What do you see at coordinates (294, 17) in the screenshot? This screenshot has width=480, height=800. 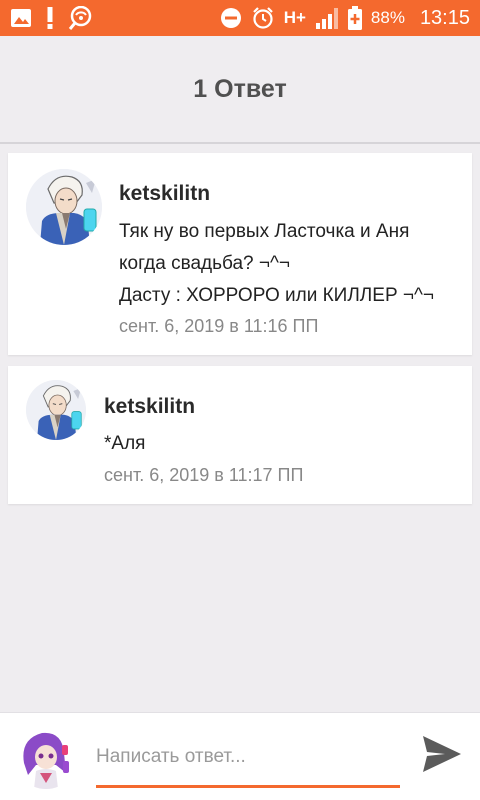 I see `network-type: H+` at bounding box center [294, 17].